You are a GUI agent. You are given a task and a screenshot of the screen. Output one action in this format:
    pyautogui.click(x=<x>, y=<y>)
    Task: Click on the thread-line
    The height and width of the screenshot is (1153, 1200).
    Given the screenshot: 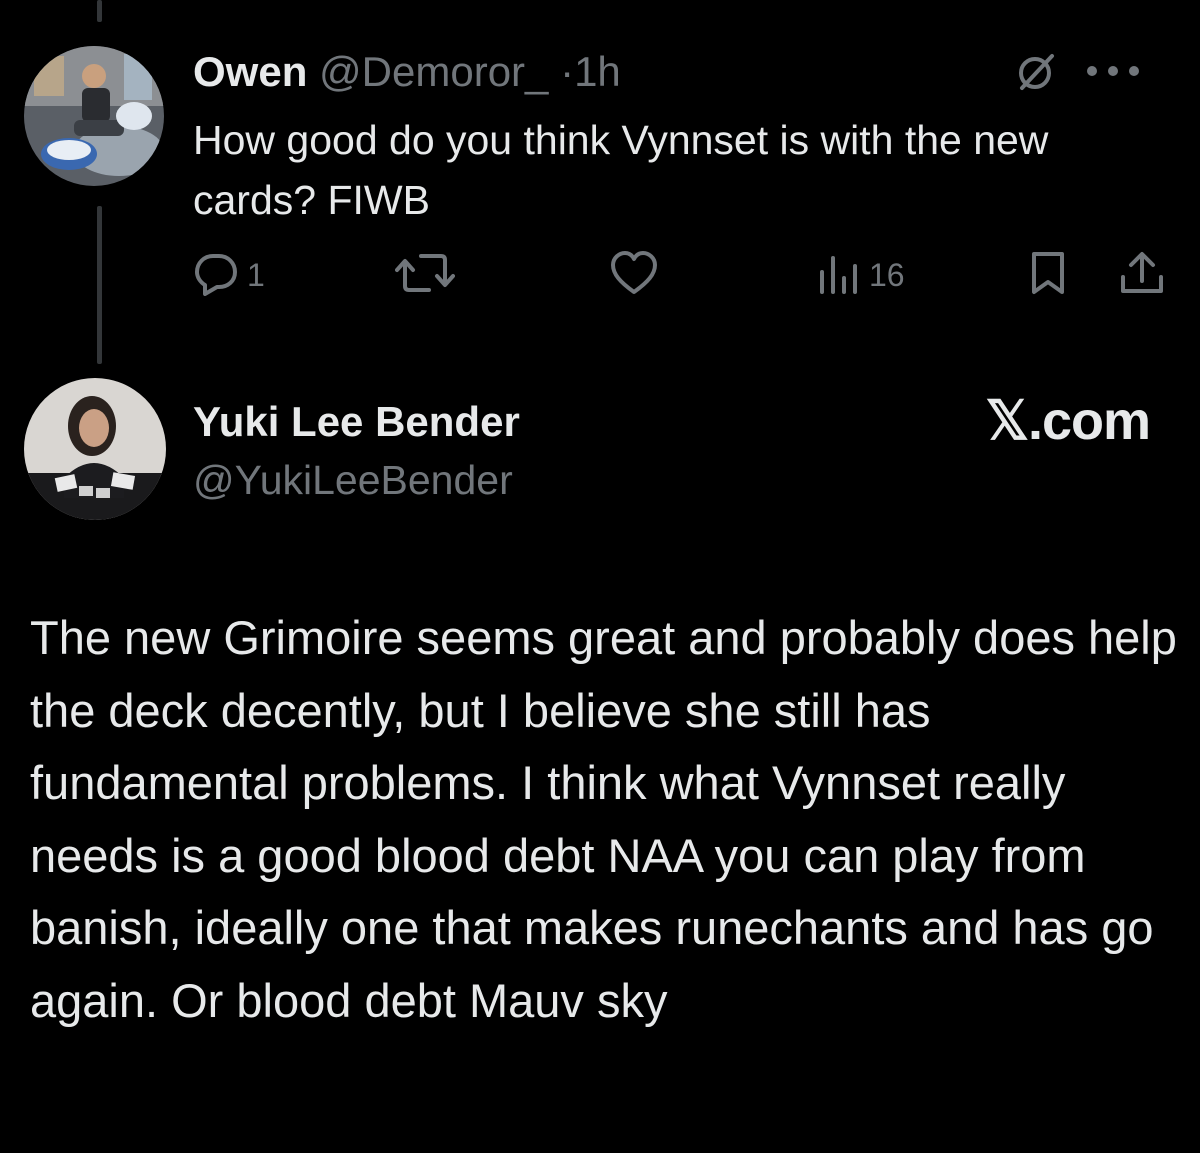 What is the action you would take?
    pyautogui.click(x=99, y=285)
    